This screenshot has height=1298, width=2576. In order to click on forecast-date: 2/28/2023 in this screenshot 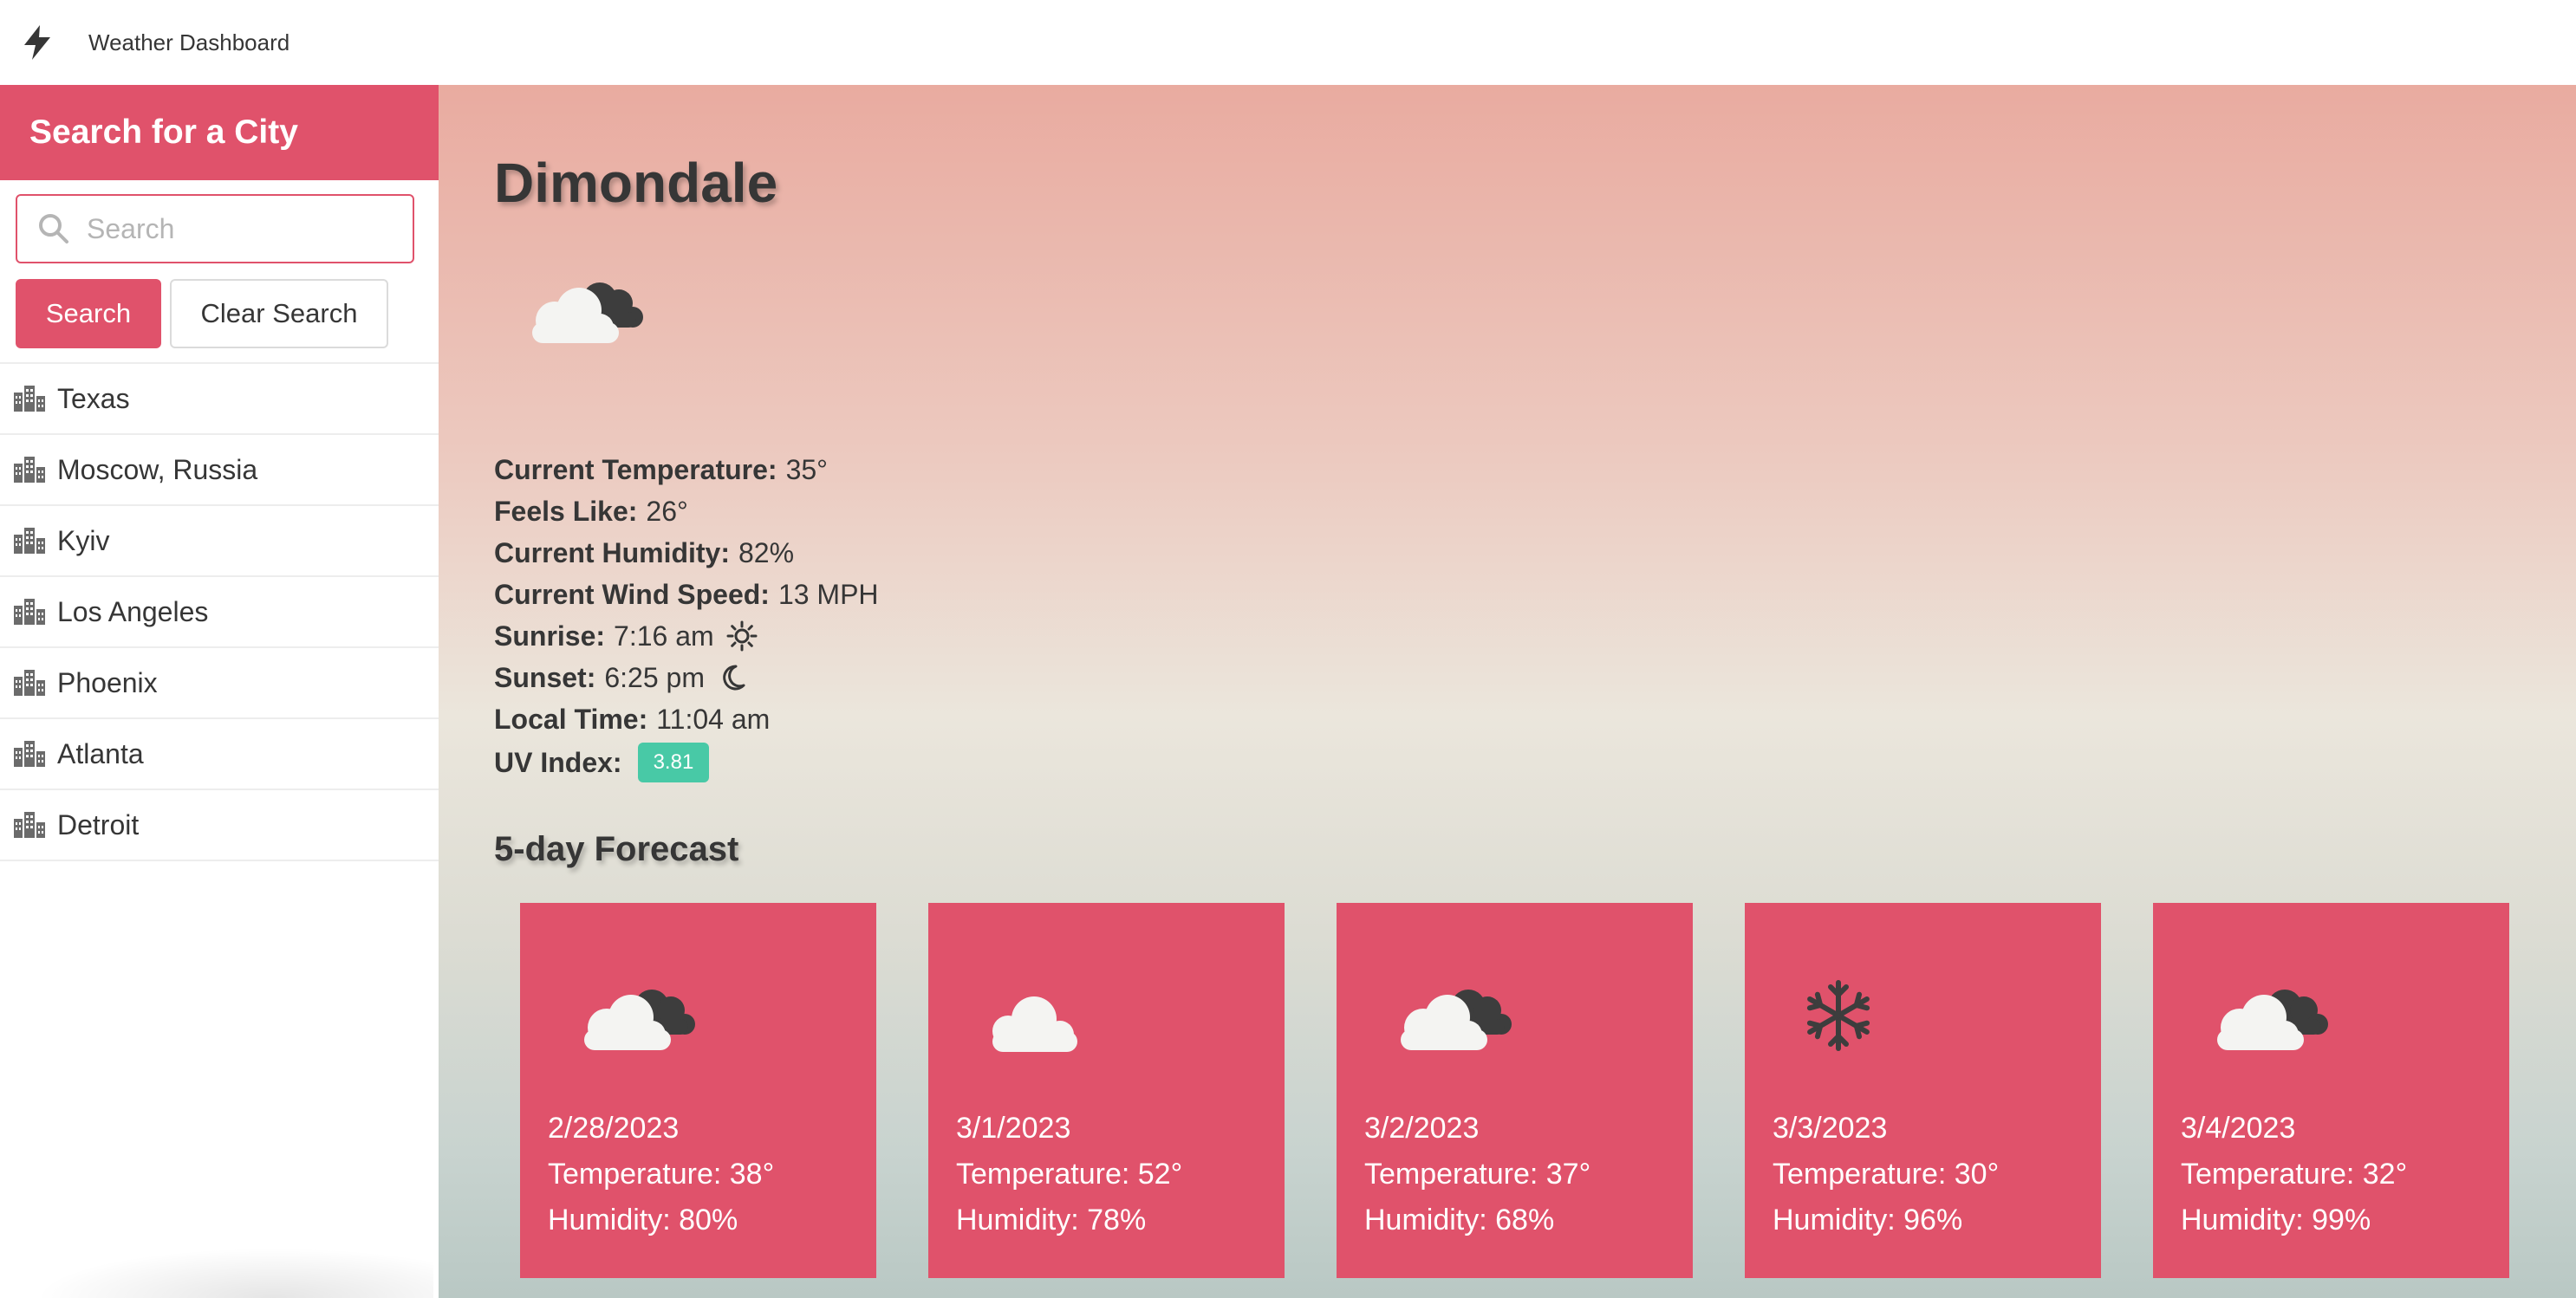, I will do `click(614, 1128)`.